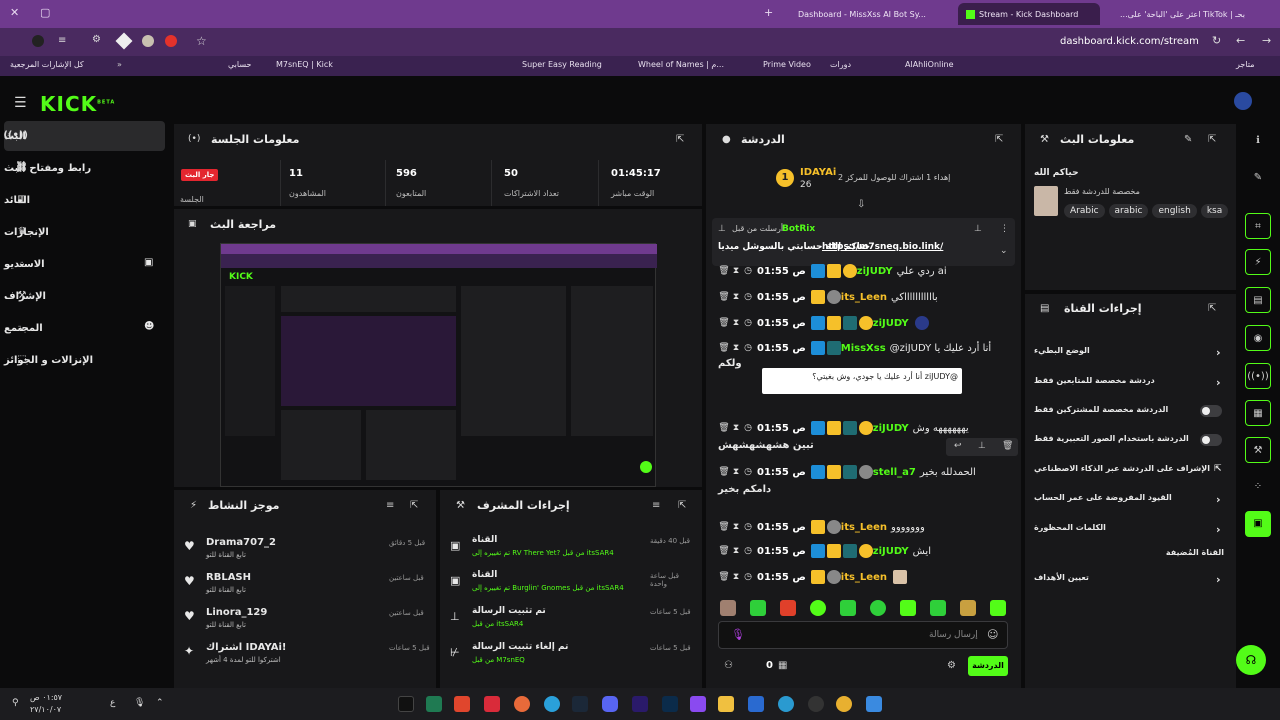  I want to click on reply-icon: ↩, so click(958, 446).